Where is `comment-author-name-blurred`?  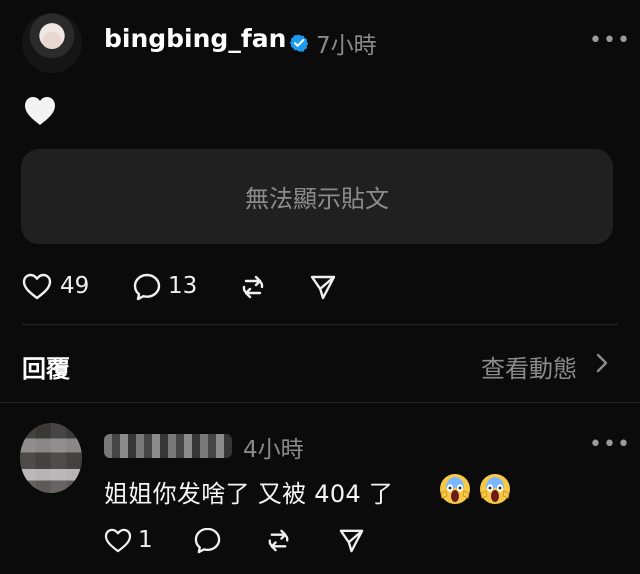 comment-author-name-blurred is located at coordinates (168, 446).